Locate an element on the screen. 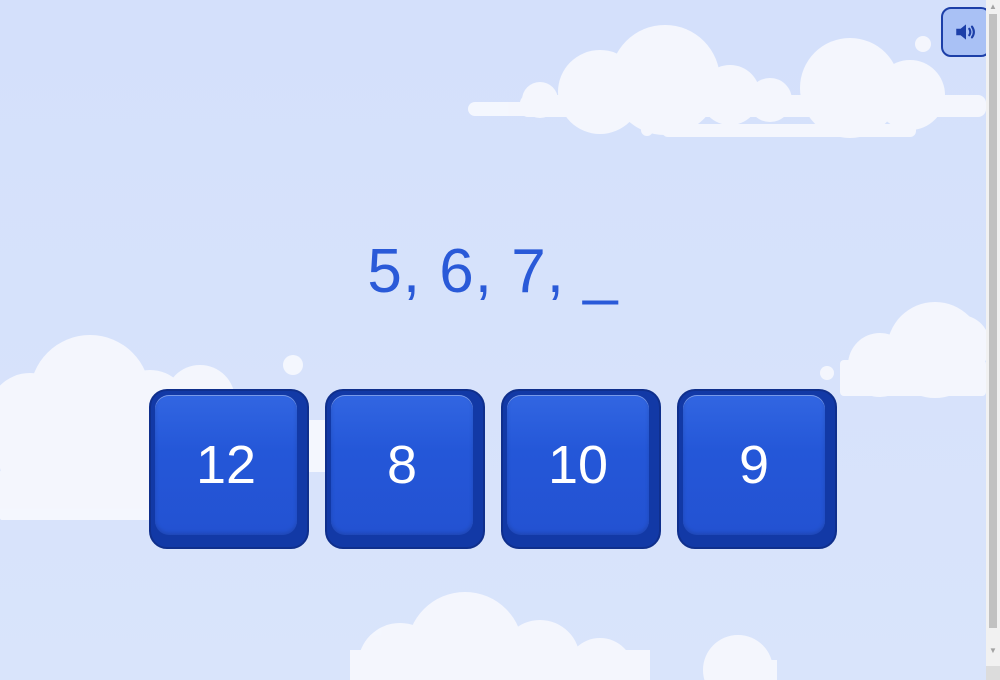 This screenshot has width=1000, height=680. answer-label: 8 is located at coordinates (402, 465).